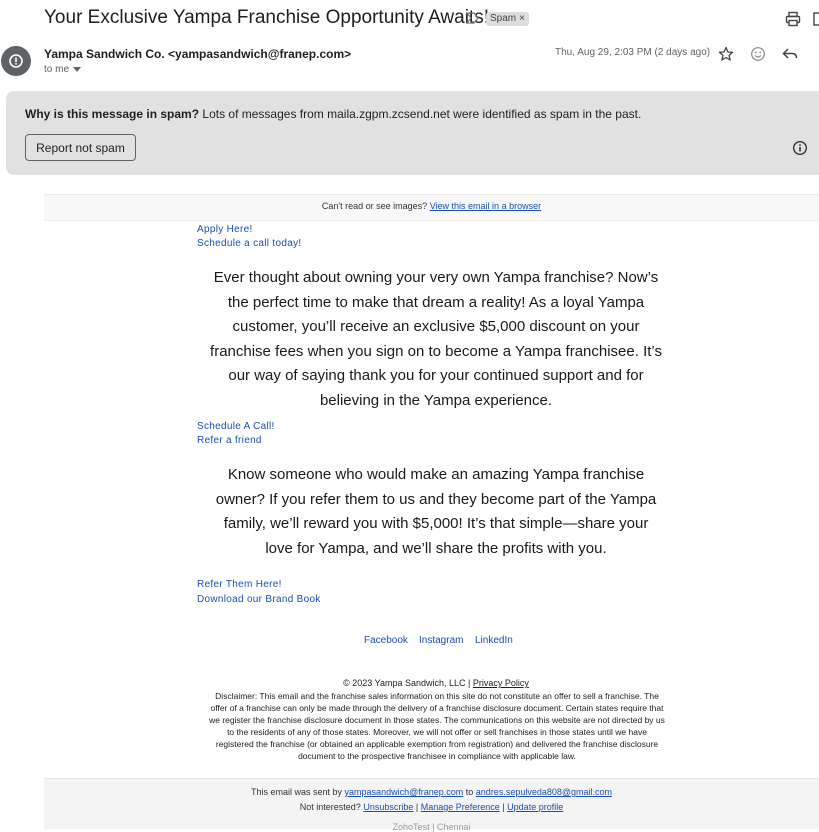 This screenshot has width=819, height=832. I want to click on reply-icon, so click(790, 54).